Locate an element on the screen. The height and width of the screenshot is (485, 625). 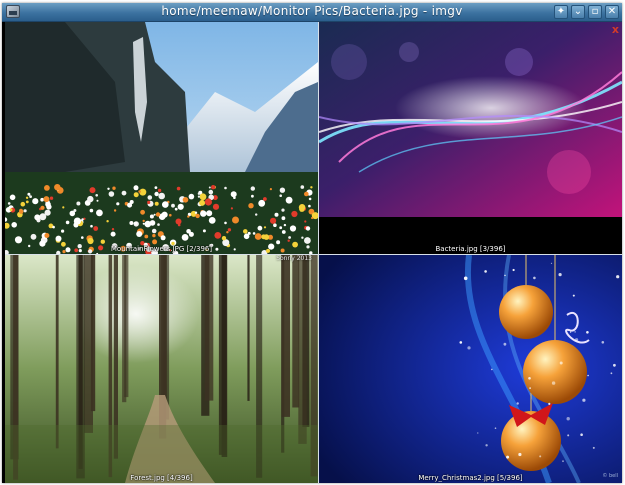
pin-button: ✦ is located at coordinates (561, 12).